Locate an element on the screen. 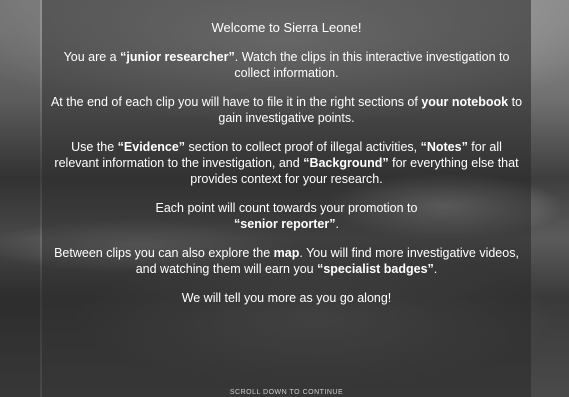 The image size is (569, 397). specialist-badges-highlight: “specialist badges” is located at coordinates (375, 269).